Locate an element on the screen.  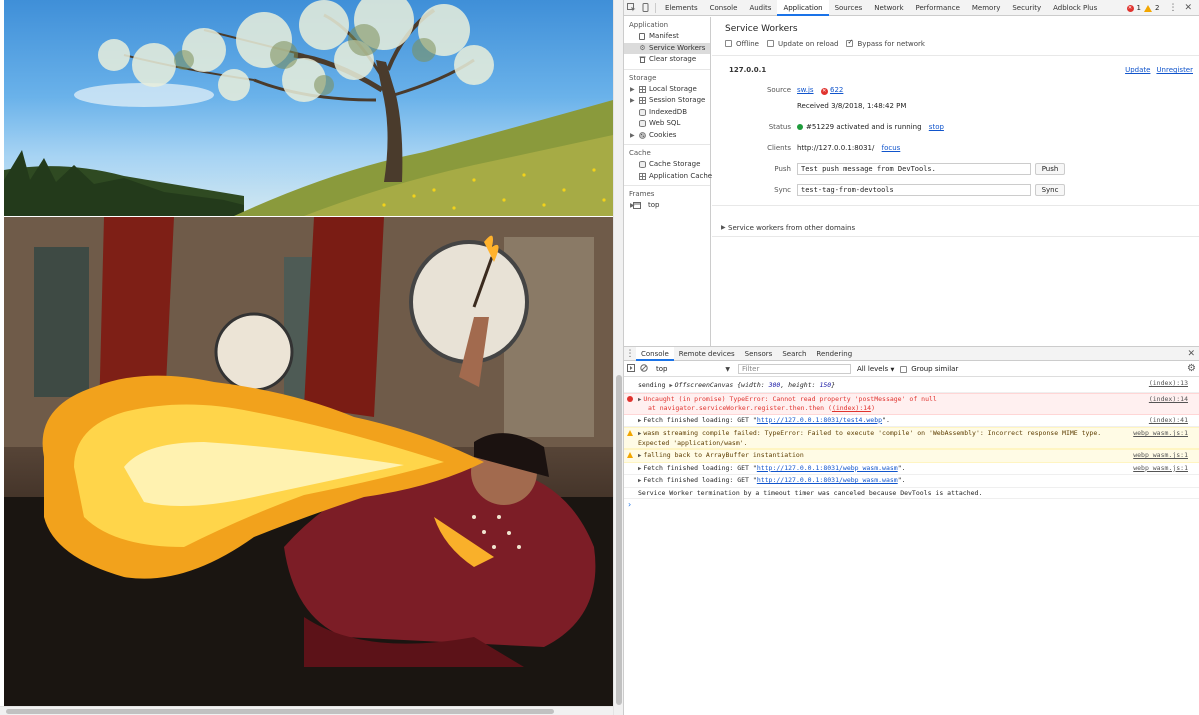
sidebar-item-frame-top: ▶ top is located at coordinates (667, 206).